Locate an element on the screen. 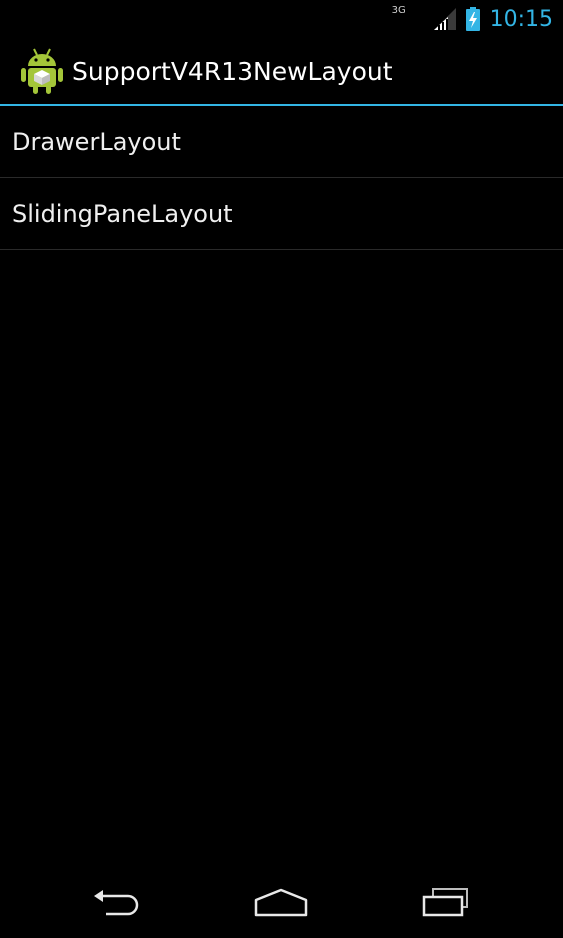 The height and width of the screenshot is (938, 563). status-clock: 10:15 is located at coordinates (521, 19).